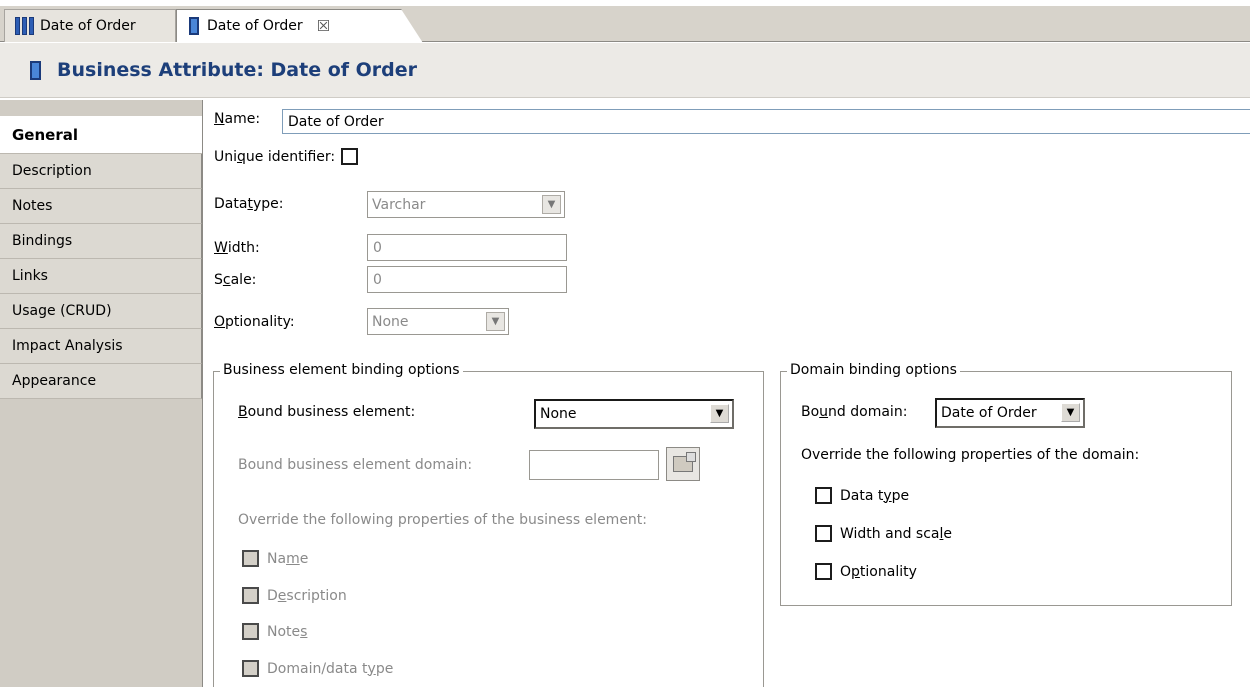 The image size is (1250, 687). Describe the element at coordinates (875, 495) in the screenshot. I see `override-data-type-label: Data type` at that location.